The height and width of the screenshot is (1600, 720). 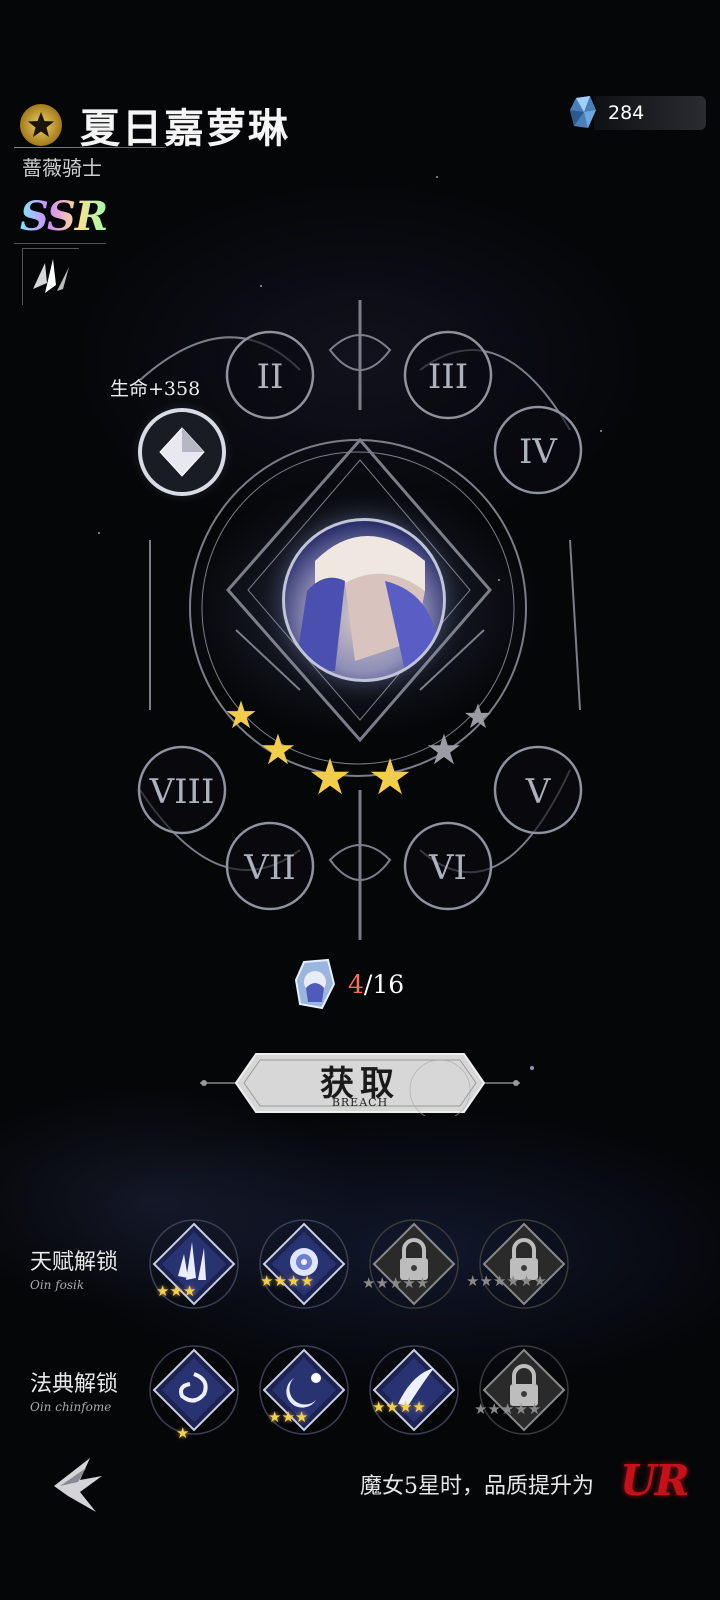 What do you see at coordinates (183, 1433) in the screenshot?
I see `skill-stars: ★` at bounding box center [183, 1433].